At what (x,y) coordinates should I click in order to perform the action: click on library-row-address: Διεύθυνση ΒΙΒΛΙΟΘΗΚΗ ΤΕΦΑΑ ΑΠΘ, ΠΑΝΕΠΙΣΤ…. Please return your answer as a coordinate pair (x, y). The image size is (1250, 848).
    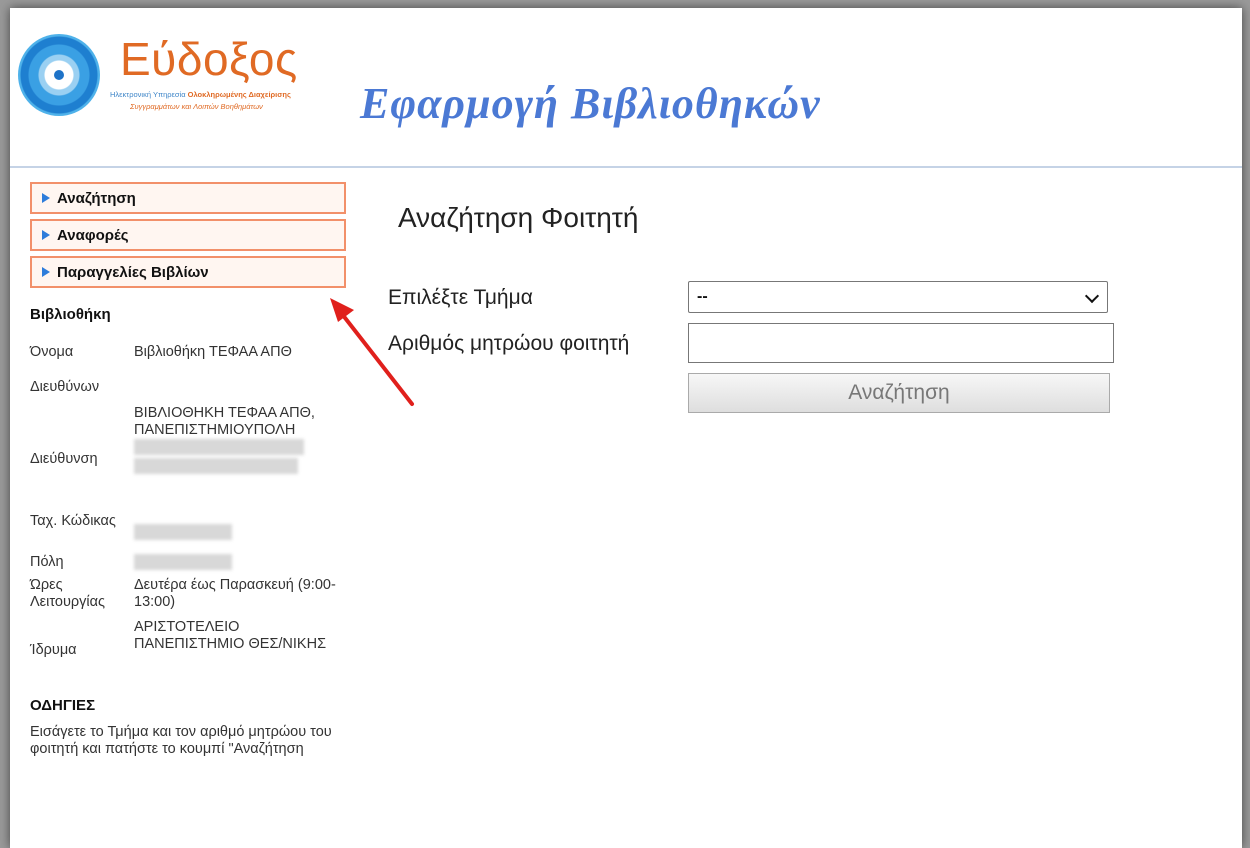
    Looking at the image, I should click on (188, 459).